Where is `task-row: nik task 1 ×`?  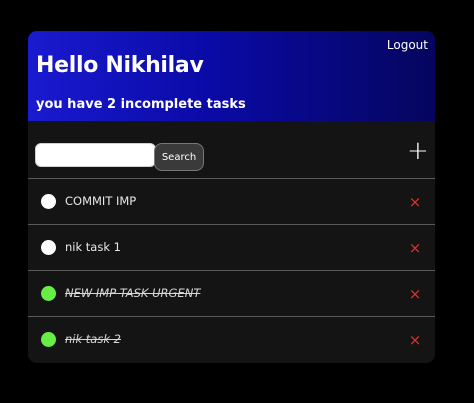
task-row: nik task 1 × is located at coordinates (231, 247).